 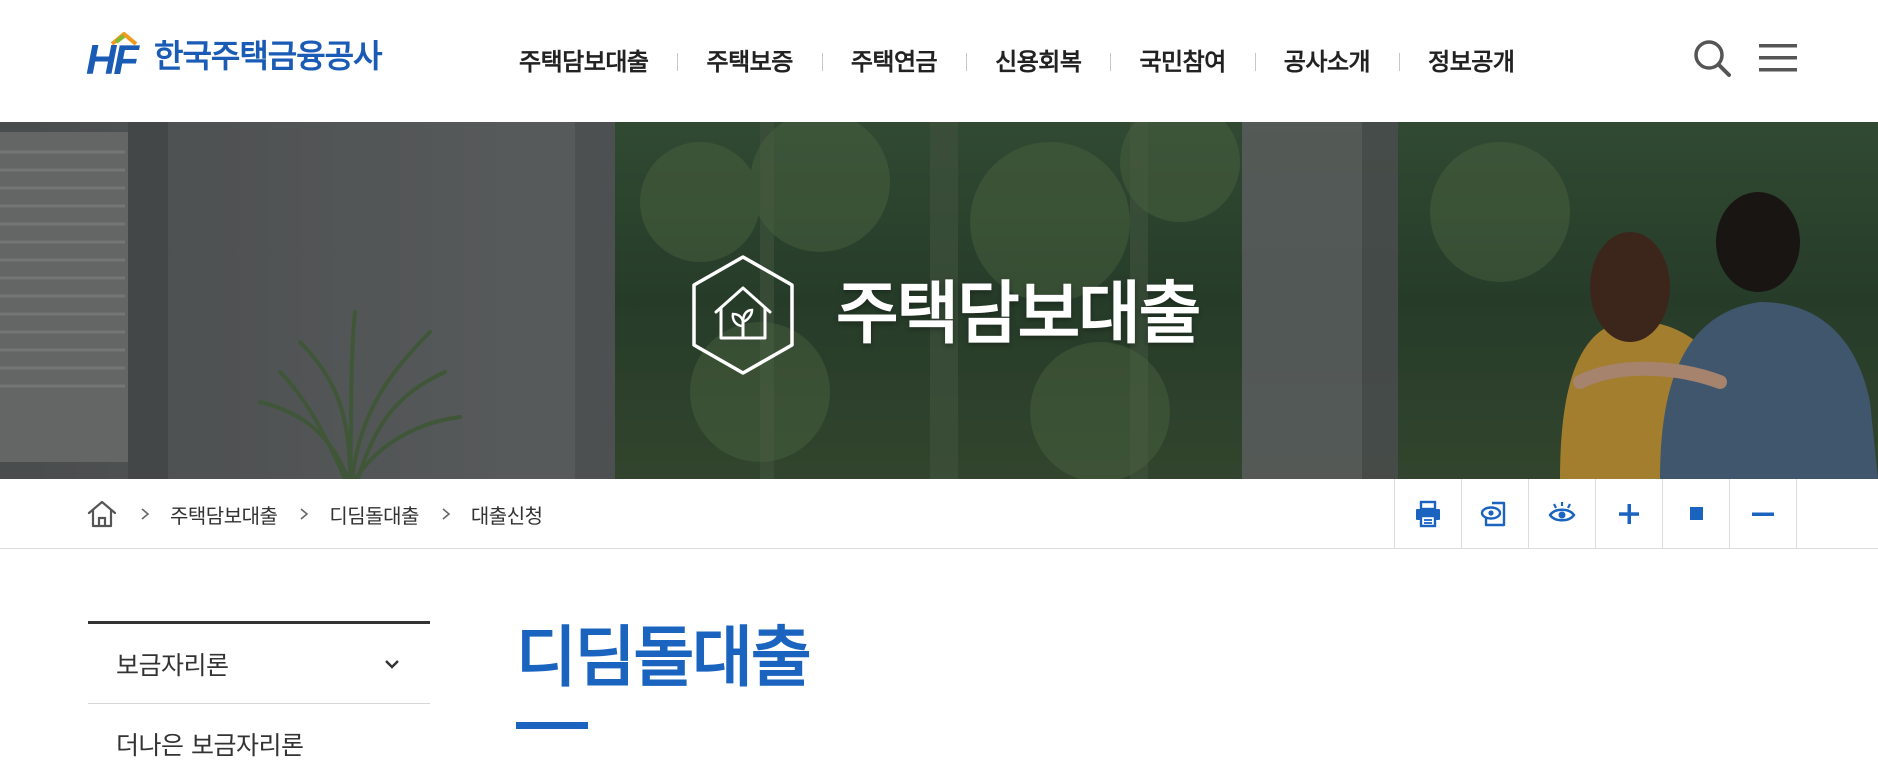 What do you see at coordinates (1182, 62) in the screenshot?
I see `nav-item-participation: 국민참여` at bounding box center [1182, 62].